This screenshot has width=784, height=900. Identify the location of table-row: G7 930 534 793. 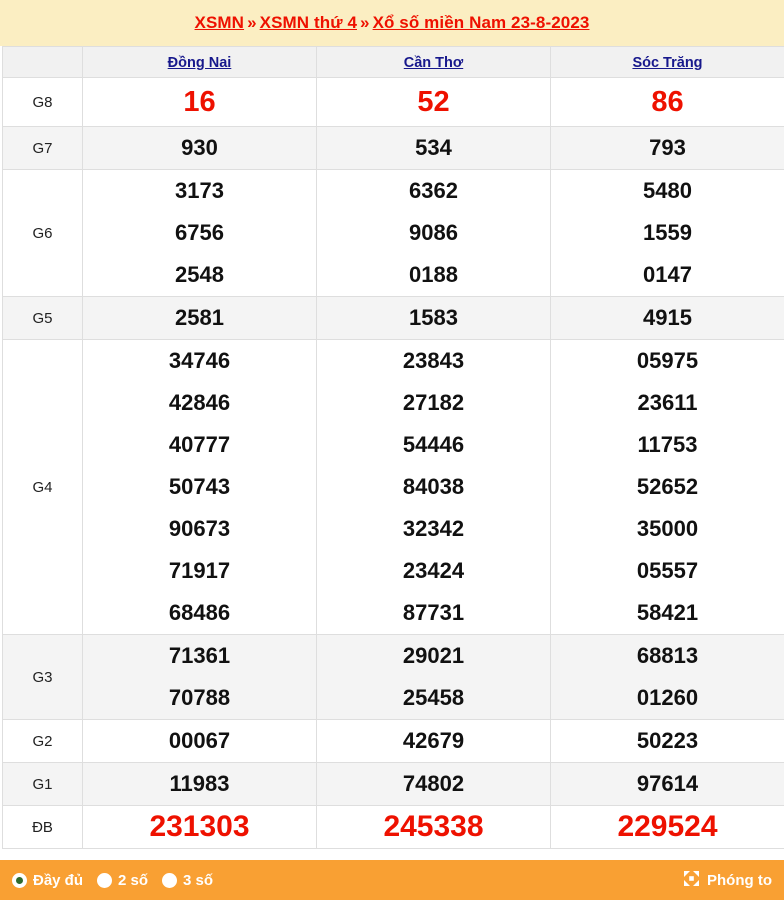
(393, 148).